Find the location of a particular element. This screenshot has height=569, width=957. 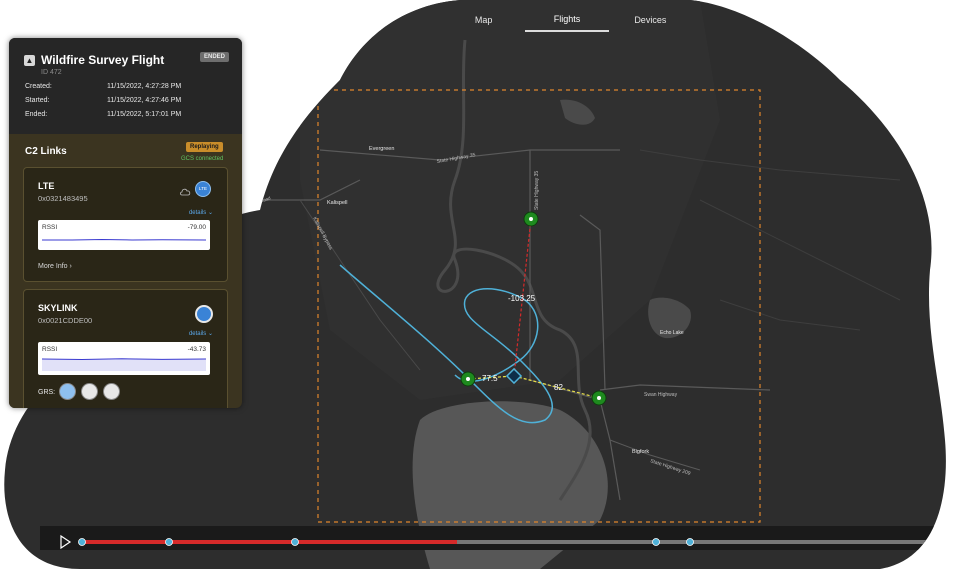

place-label-bigfork: Bigfork is located at coordinates (640, 452).